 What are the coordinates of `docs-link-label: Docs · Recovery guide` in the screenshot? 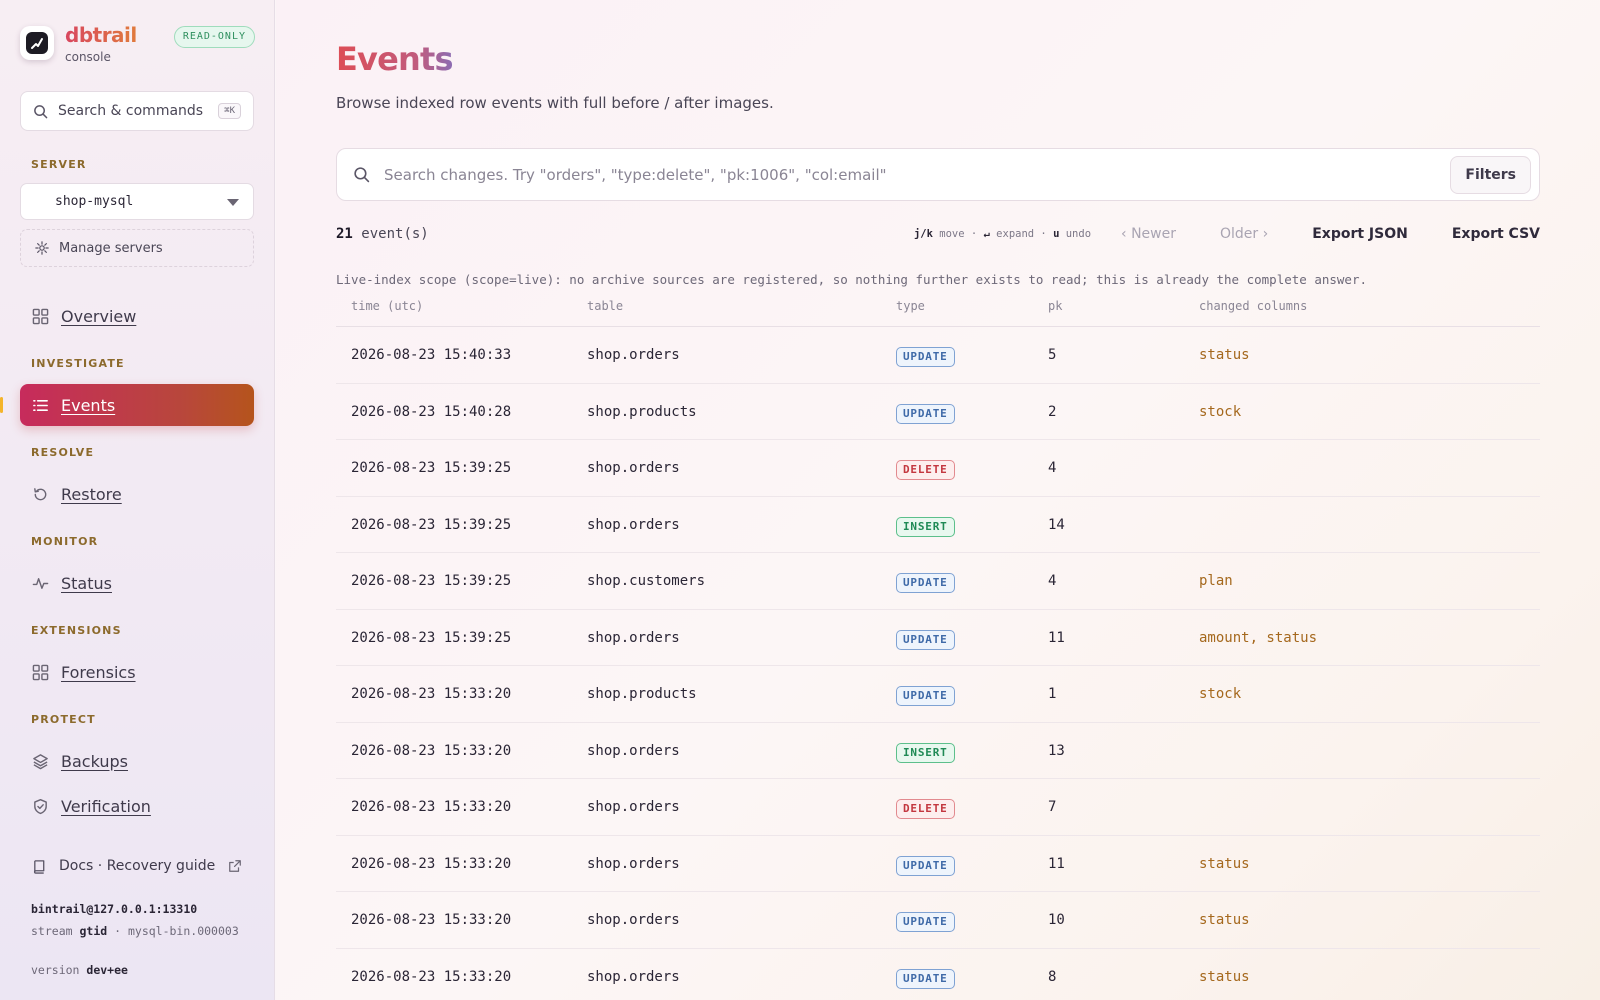 It's located at (137, 866).